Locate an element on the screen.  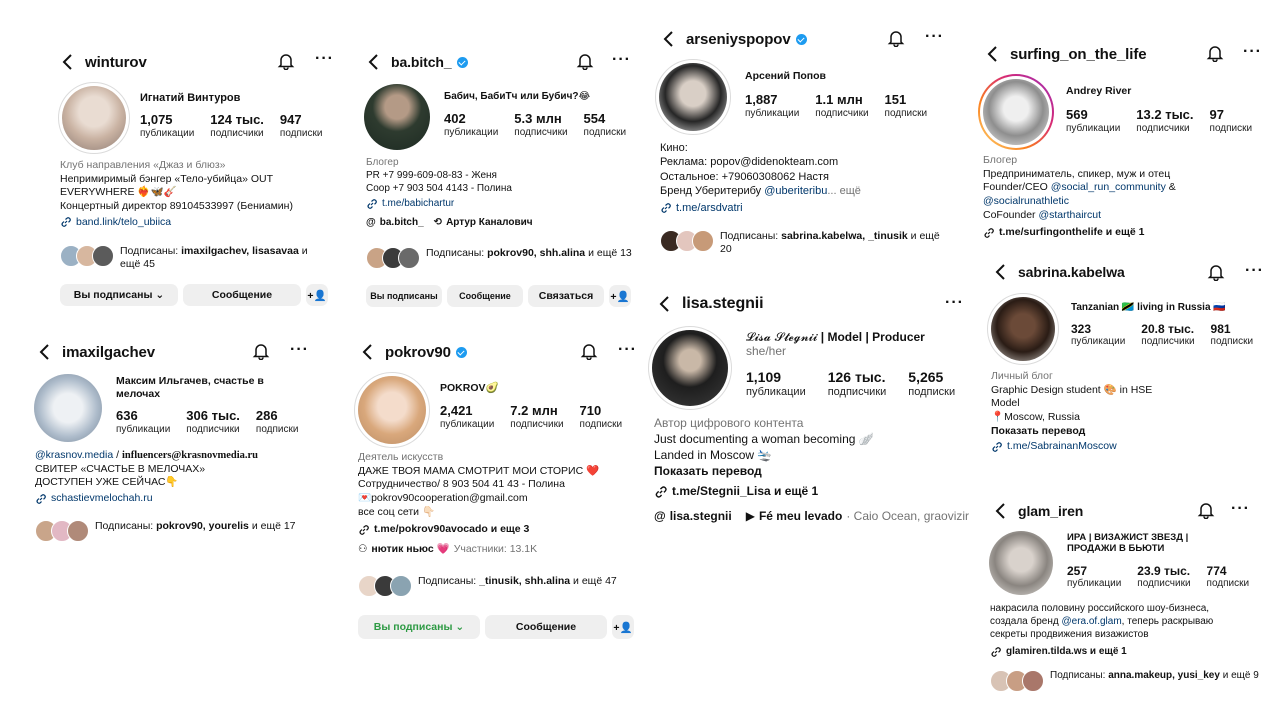
stat-posts: 257 публикации is located at coordinates (1094, 577).